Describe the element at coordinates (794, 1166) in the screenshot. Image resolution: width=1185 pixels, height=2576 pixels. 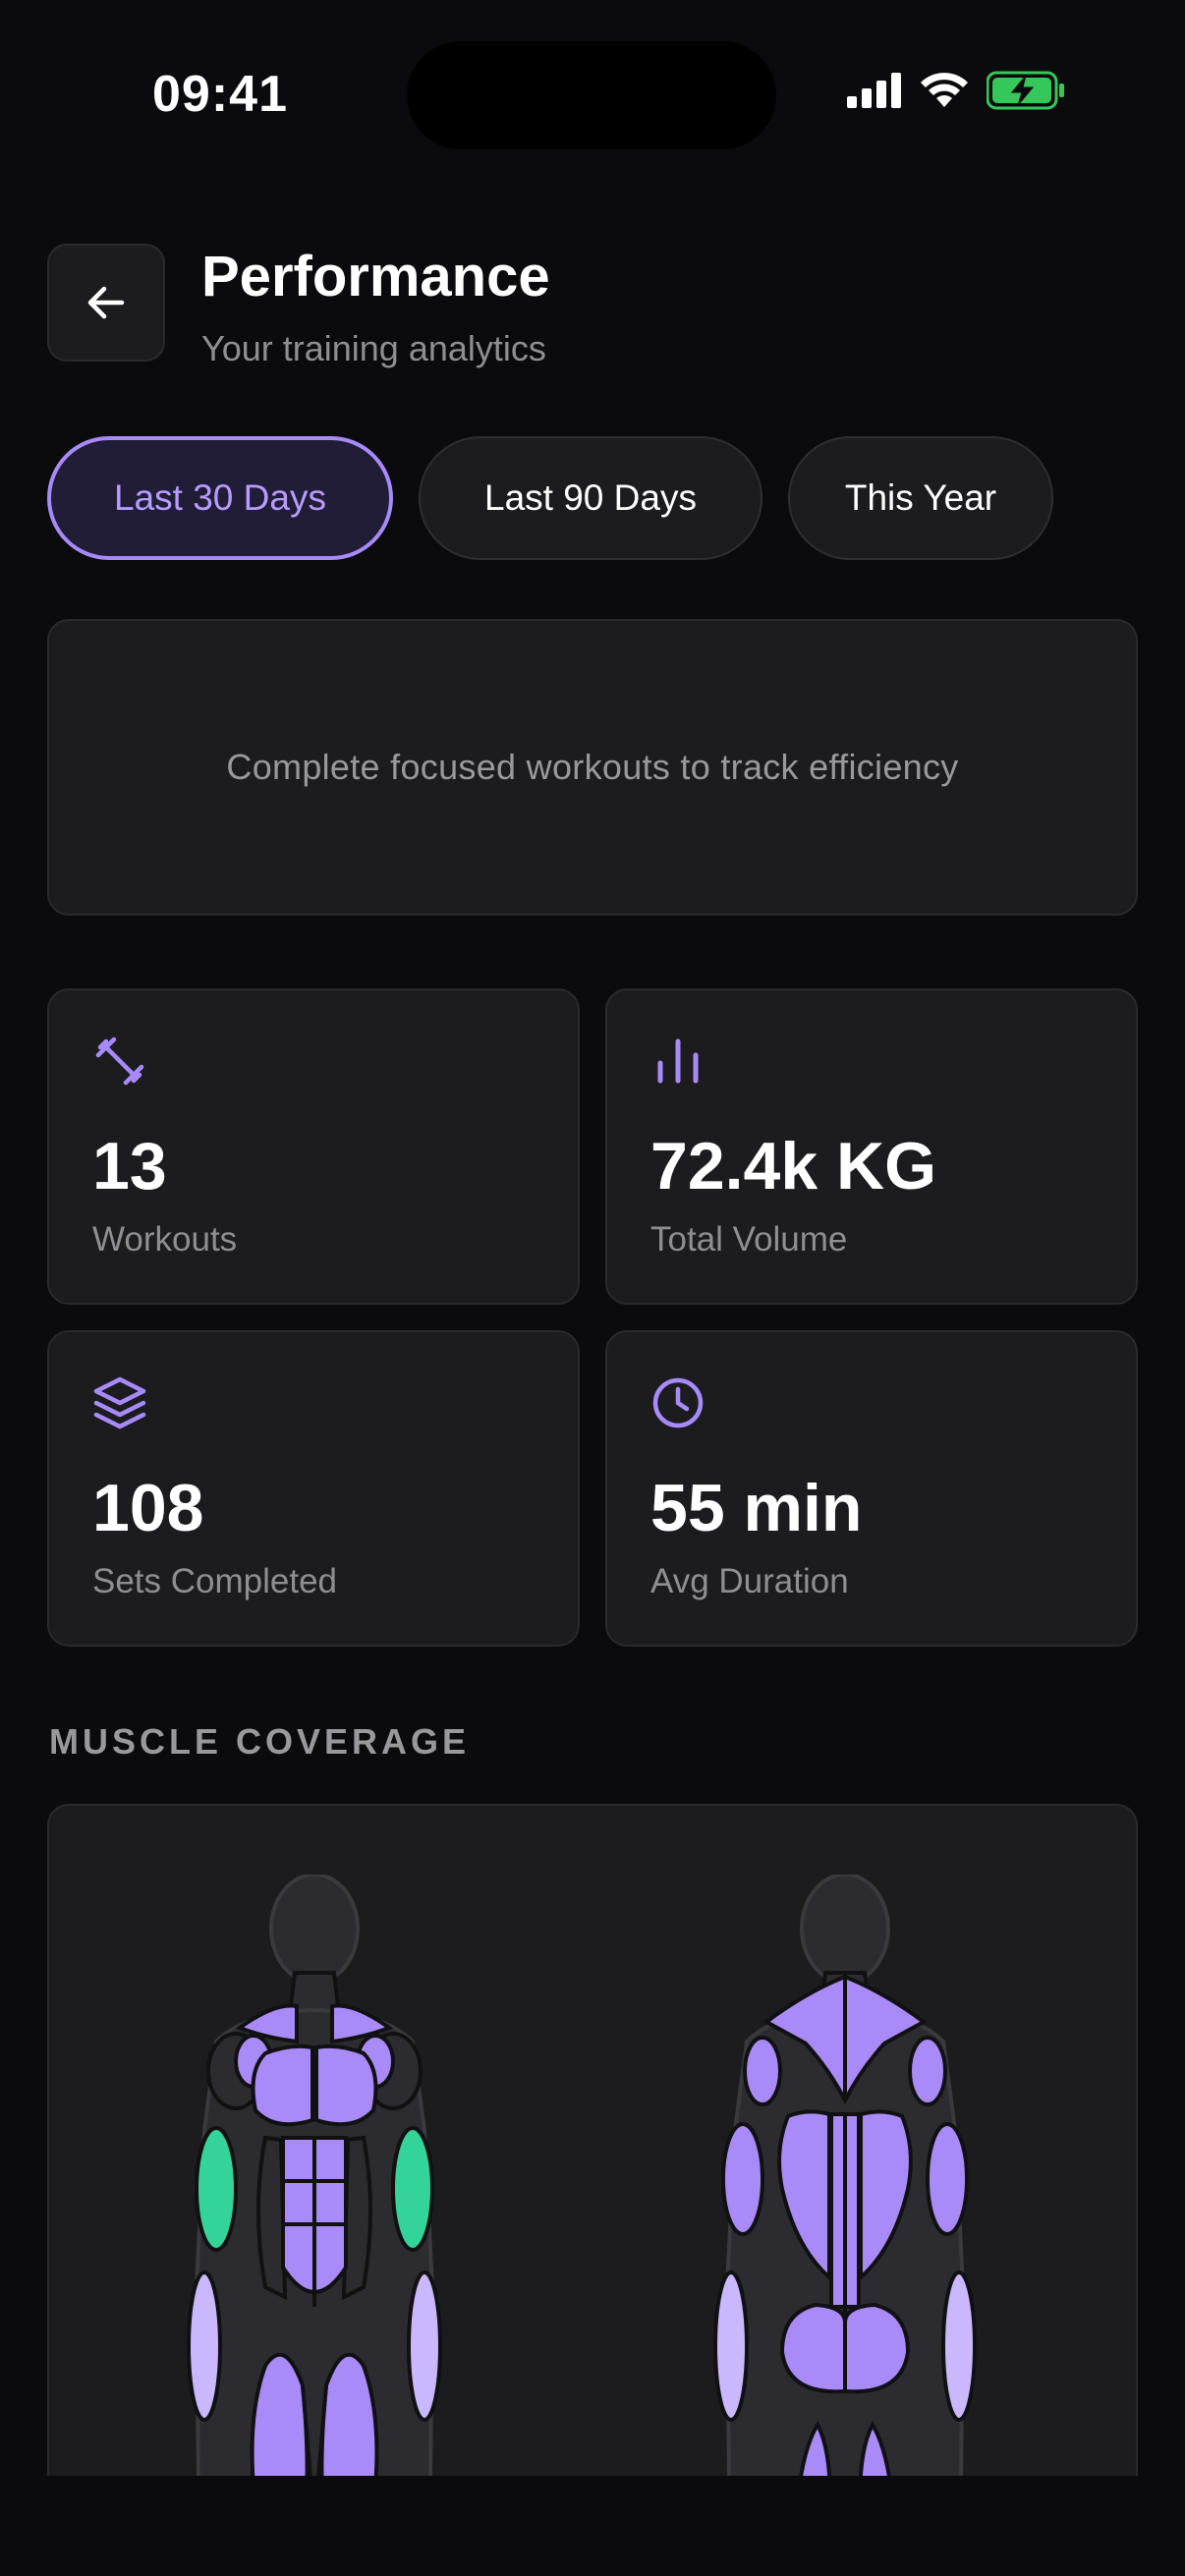
I see `stat-value: 72.4k KG` at that location.